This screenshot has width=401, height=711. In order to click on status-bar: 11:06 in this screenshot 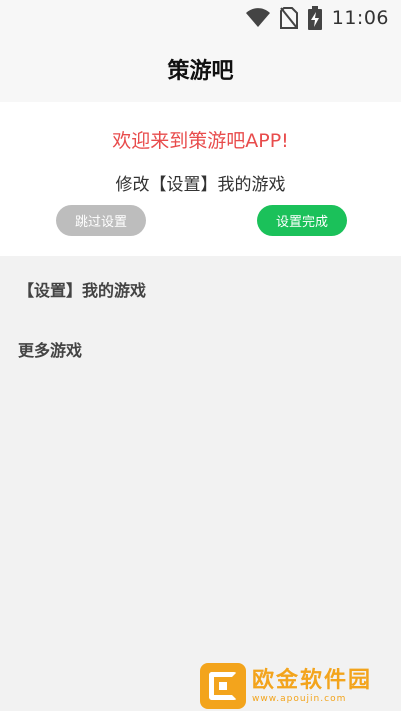, I will do `click(200, 18)`.